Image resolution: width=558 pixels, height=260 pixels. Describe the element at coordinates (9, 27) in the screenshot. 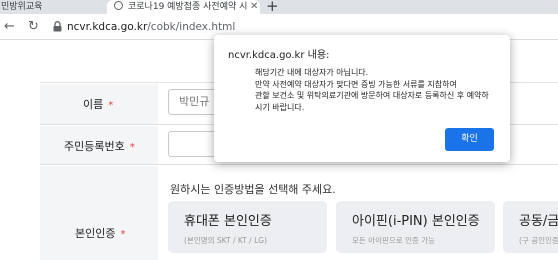

I see `back-icon: ←` at that location.